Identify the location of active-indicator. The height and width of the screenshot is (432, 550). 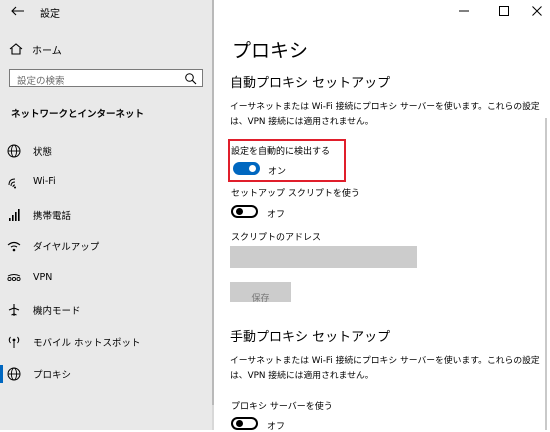
(1, 374).